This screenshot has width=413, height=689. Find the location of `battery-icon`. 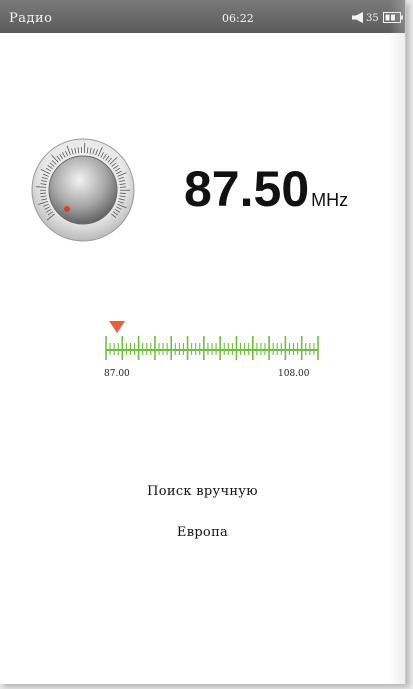

battery-icon is located at coordinates (393, 17).